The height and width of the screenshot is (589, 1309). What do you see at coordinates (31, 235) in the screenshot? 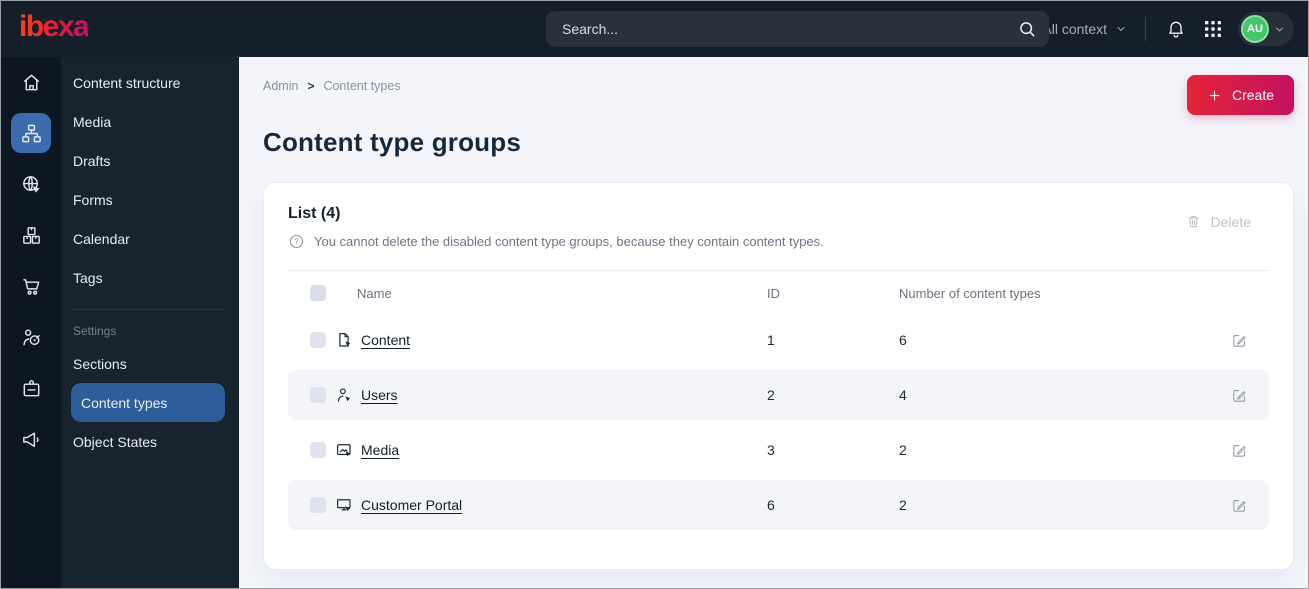
I see `commerce-boxes-icon` at bounding box center [31, 235].